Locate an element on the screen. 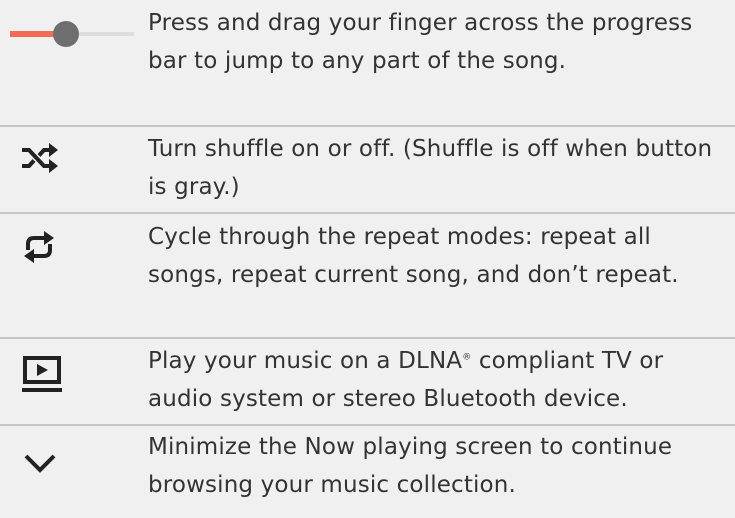 The height and width of the screenshot is (518, 735). shuffle-icon is located at coordinates (40, 158).